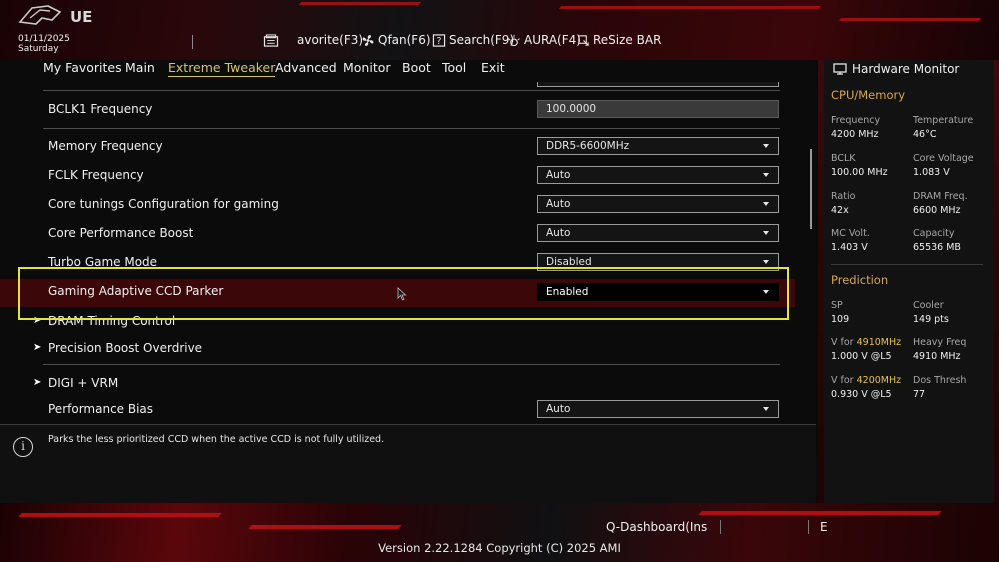  I want to click on setting-row-bclk1-frequency: BCLK1 Frequency 100.0000, so click(397, 111).